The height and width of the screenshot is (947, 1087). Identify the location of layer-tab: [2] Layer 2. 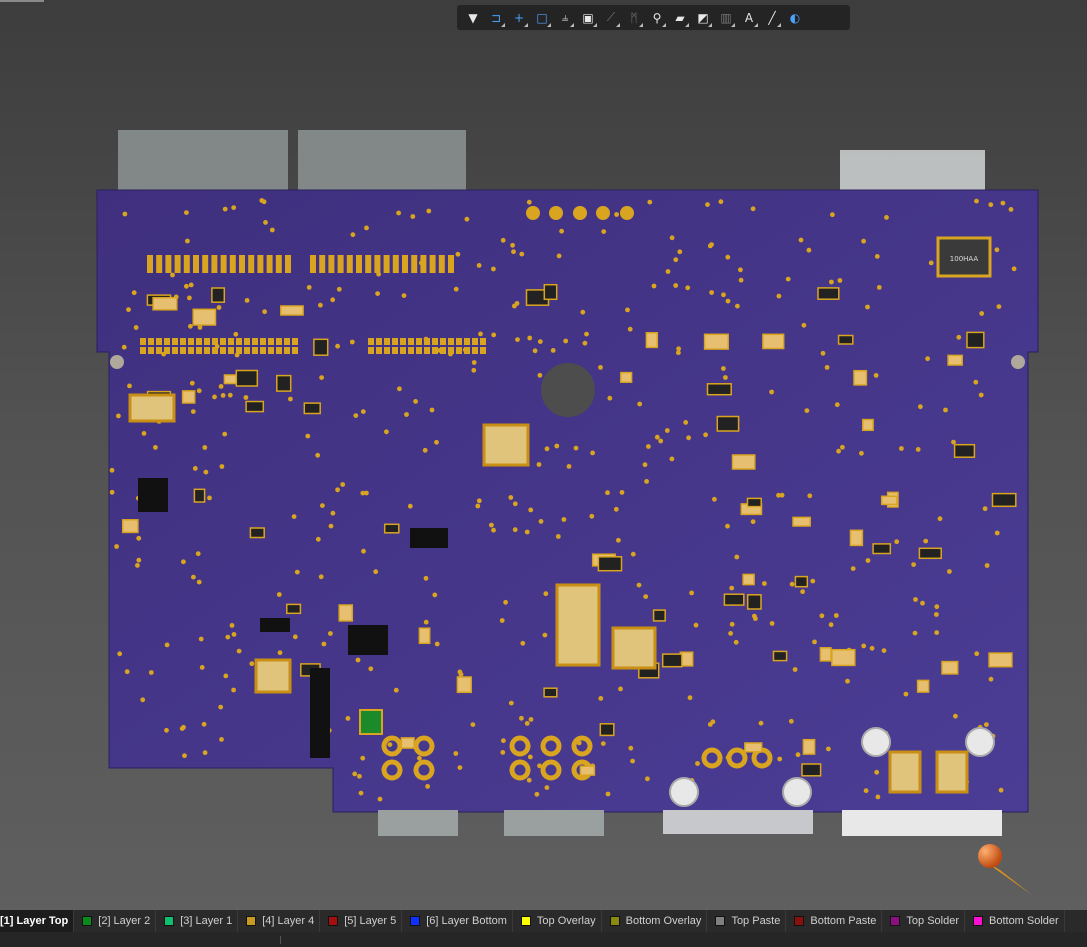
(115, 921).